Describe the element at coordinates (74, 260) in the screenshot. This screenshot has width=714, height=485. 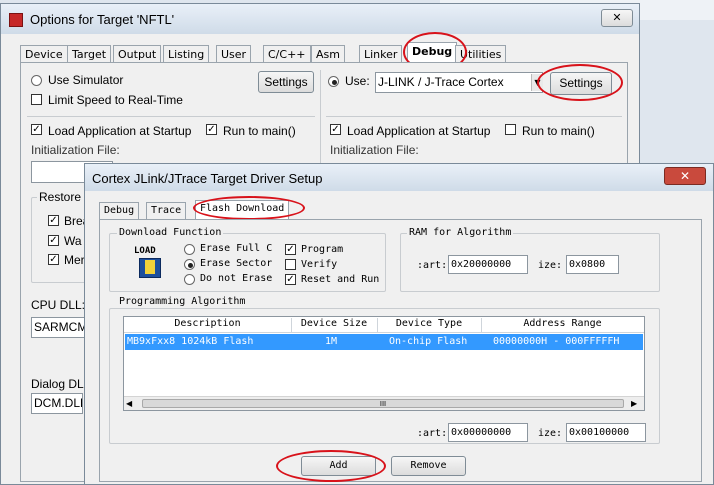
I see `restore-memory-label: Mer` at that location.